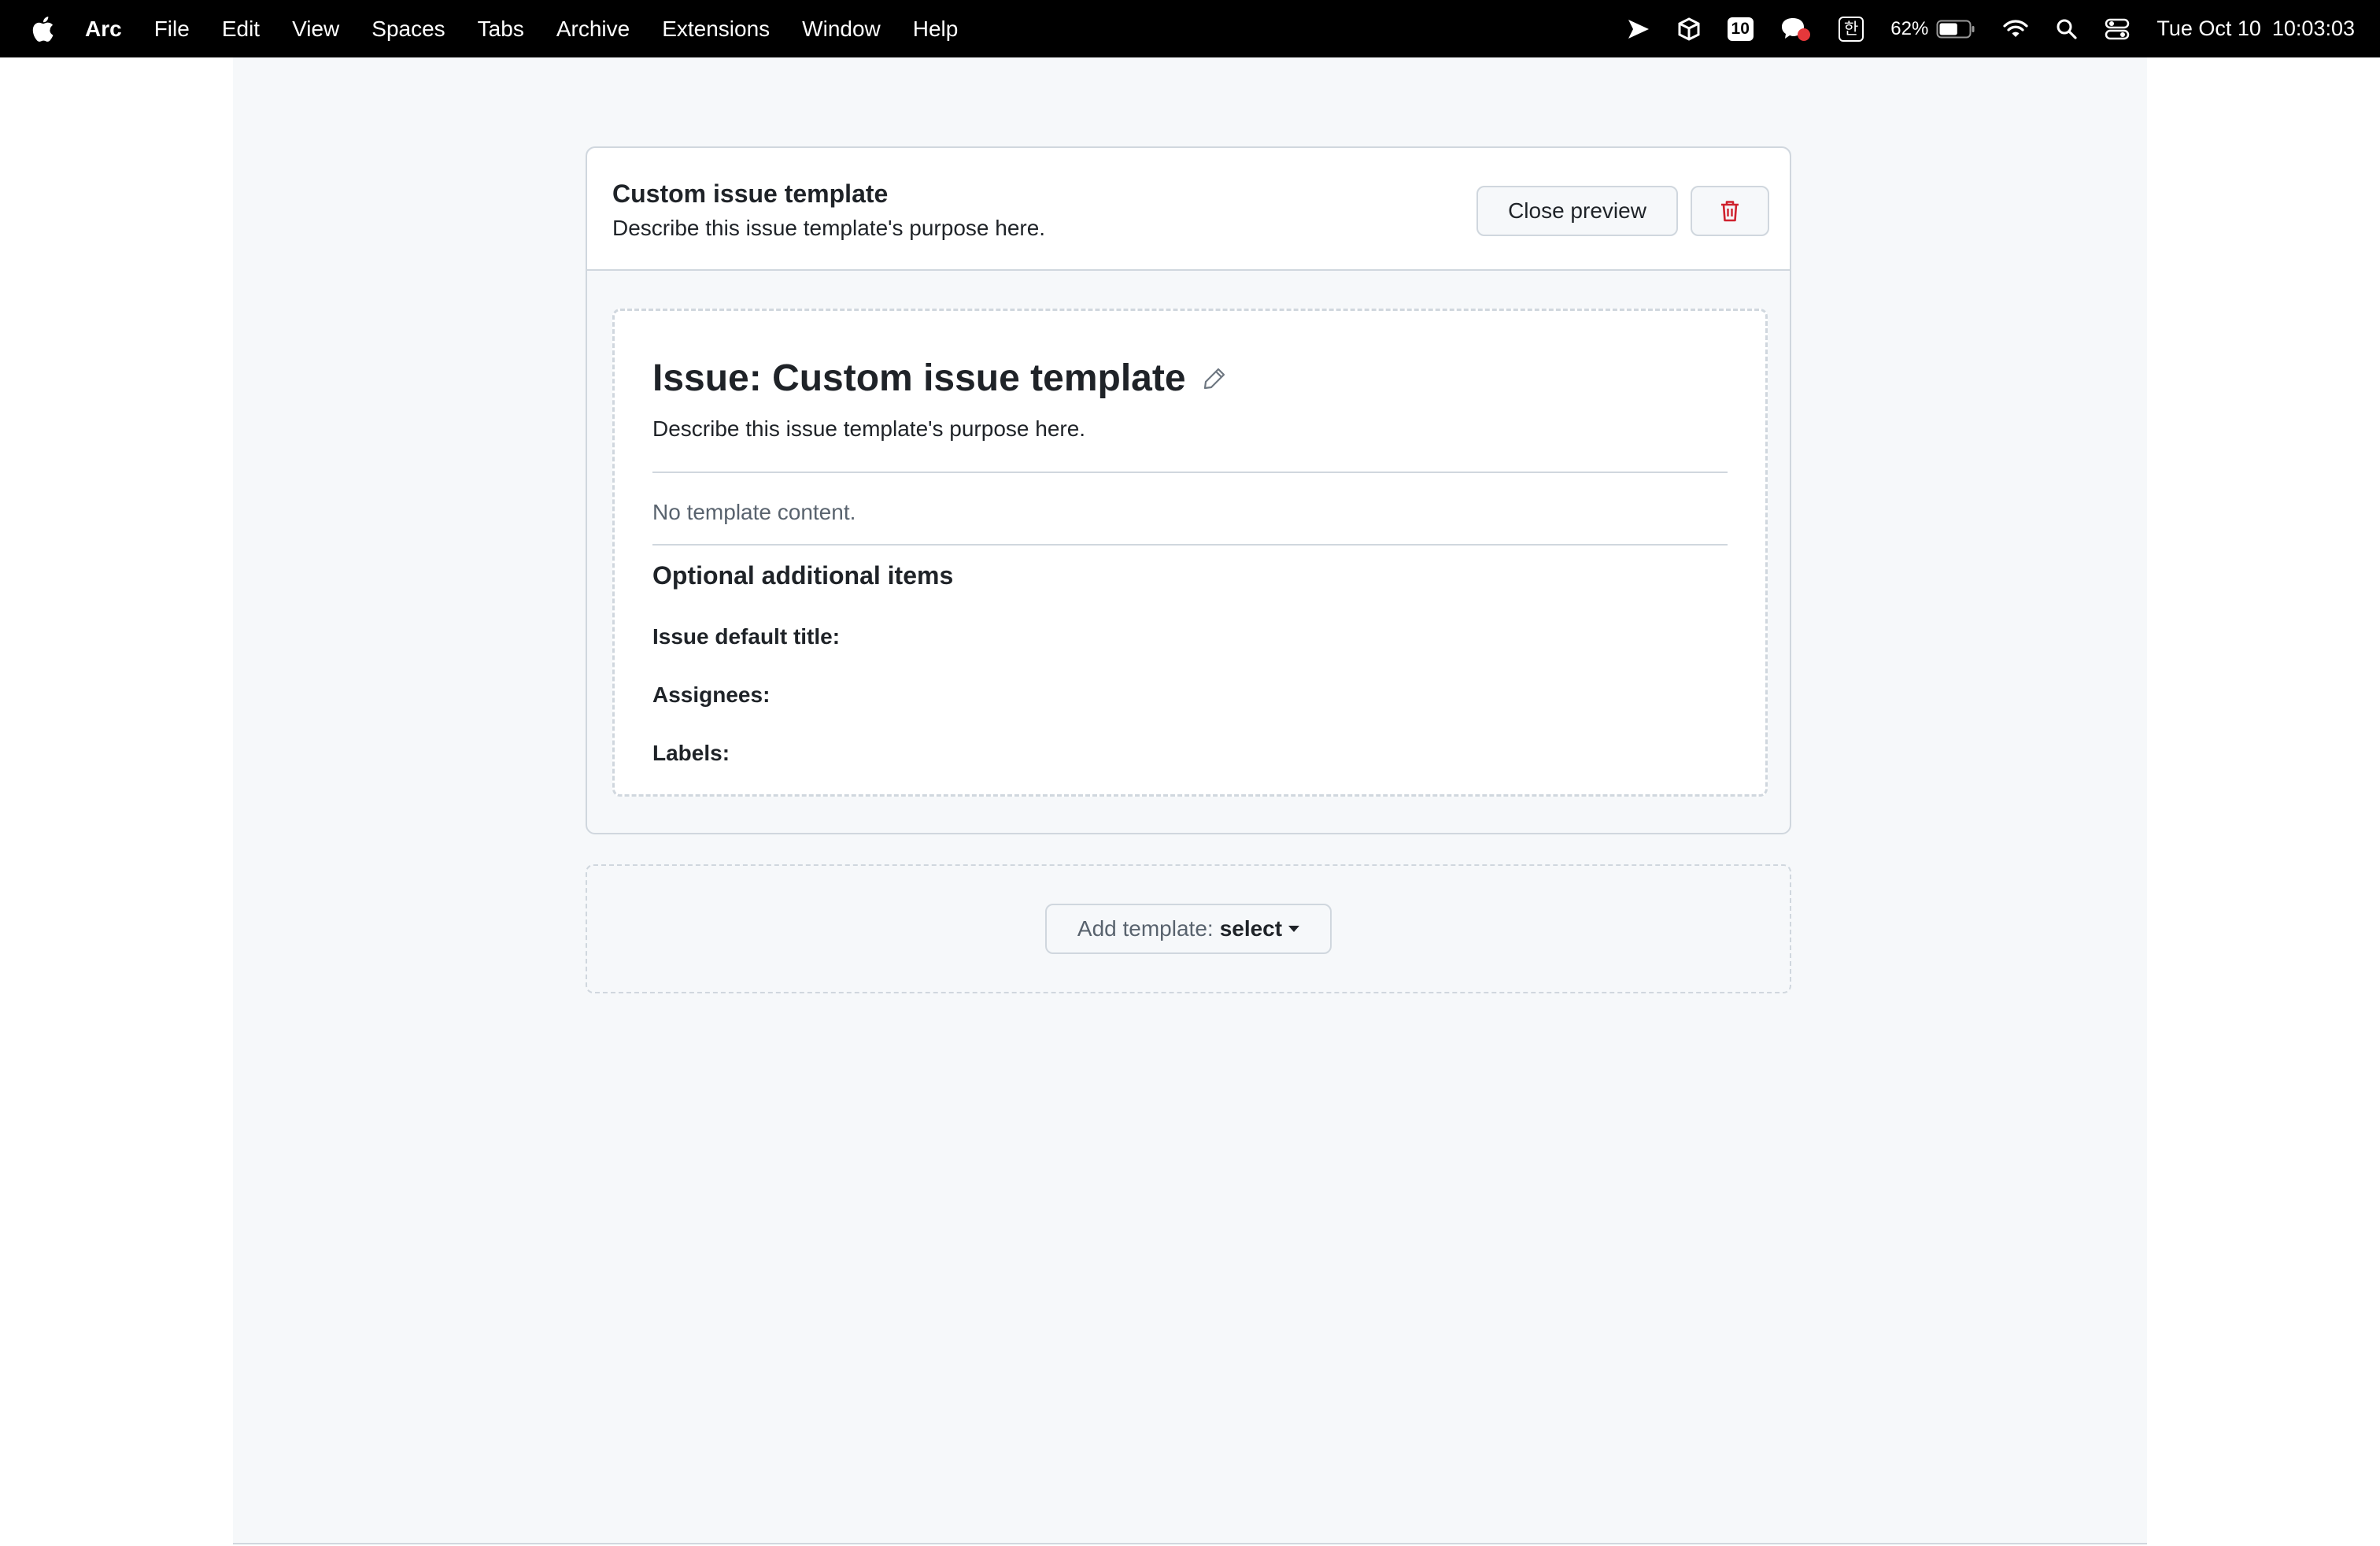  I want to click on menu-edit: Edit, so click(241, 29).